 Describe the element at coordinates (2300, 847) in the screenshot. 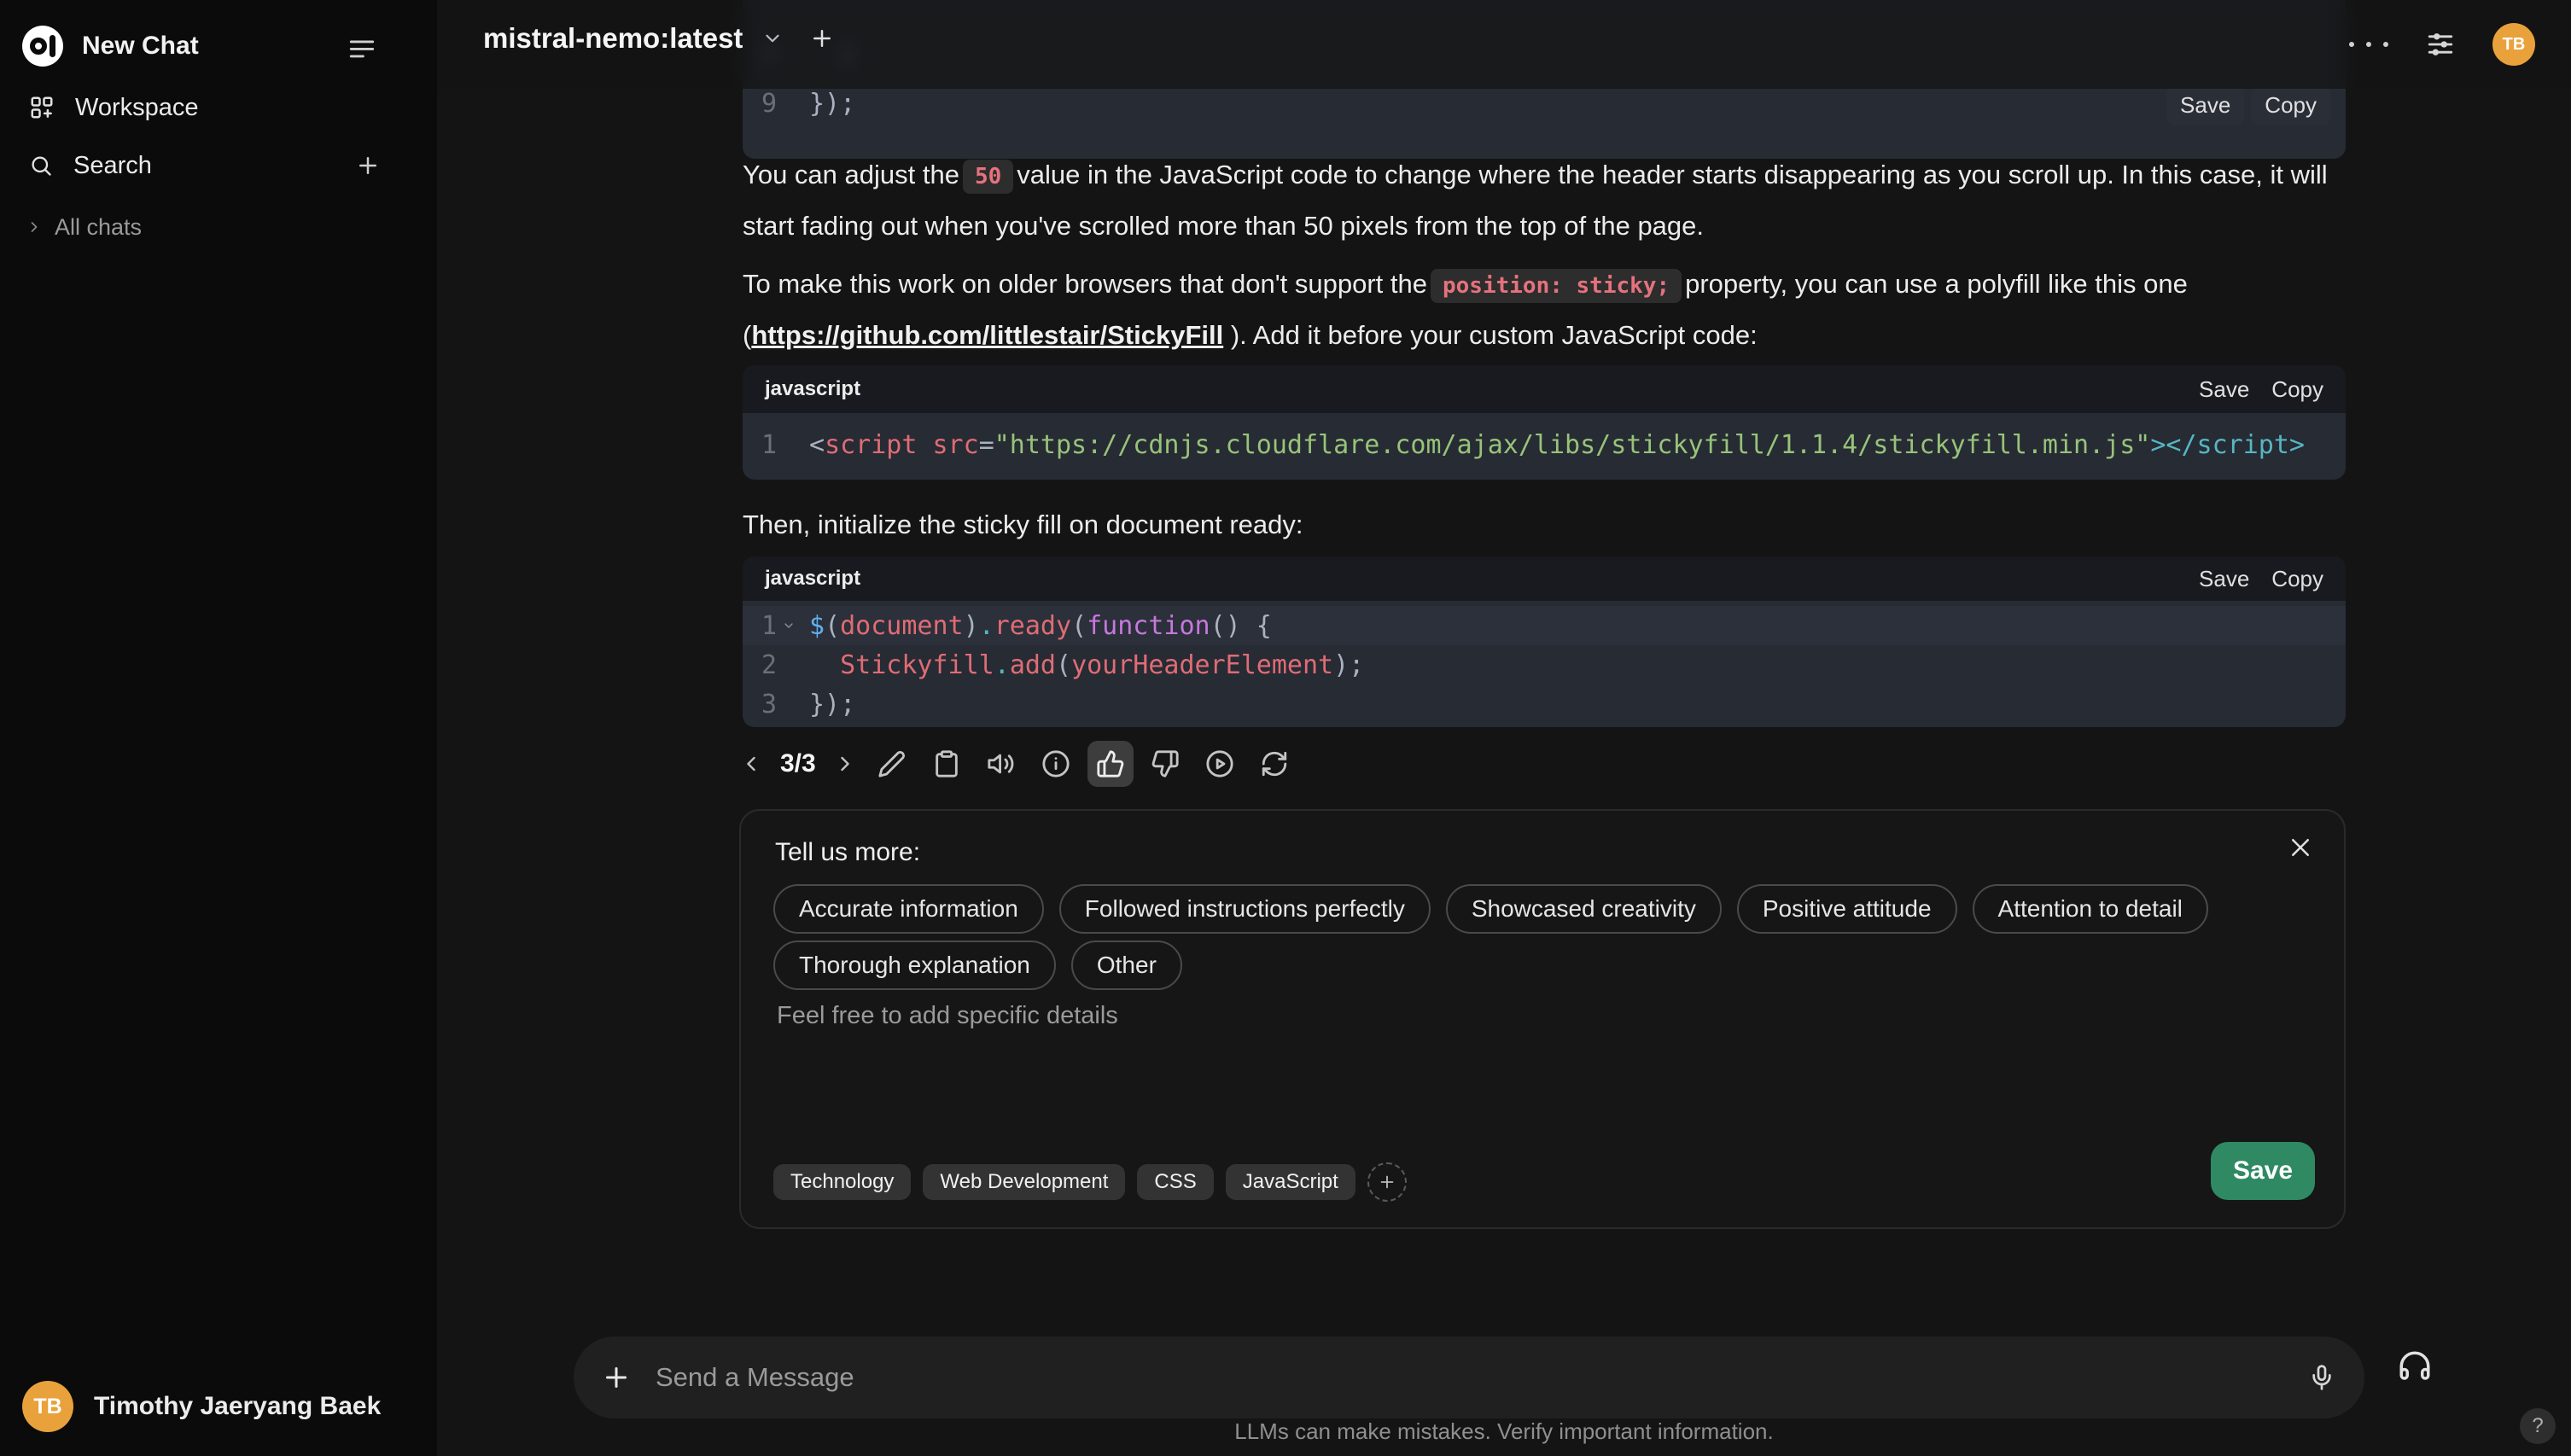

I see `close-icon` at that location.